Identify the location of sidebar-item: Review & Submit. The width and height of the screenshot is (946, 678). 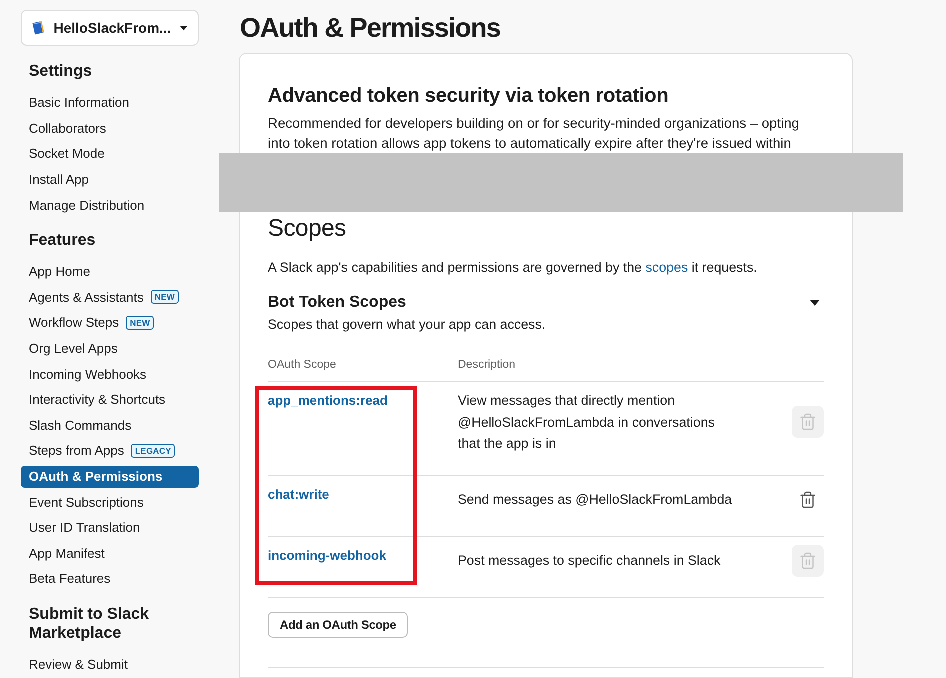
(110, 664).